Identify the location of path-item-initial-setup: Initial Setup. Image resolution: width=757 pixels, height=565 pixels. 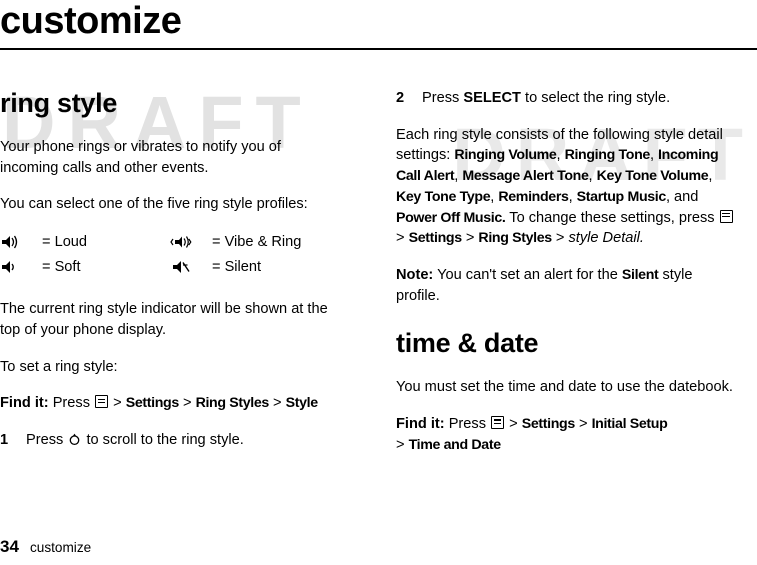
(629, 424).